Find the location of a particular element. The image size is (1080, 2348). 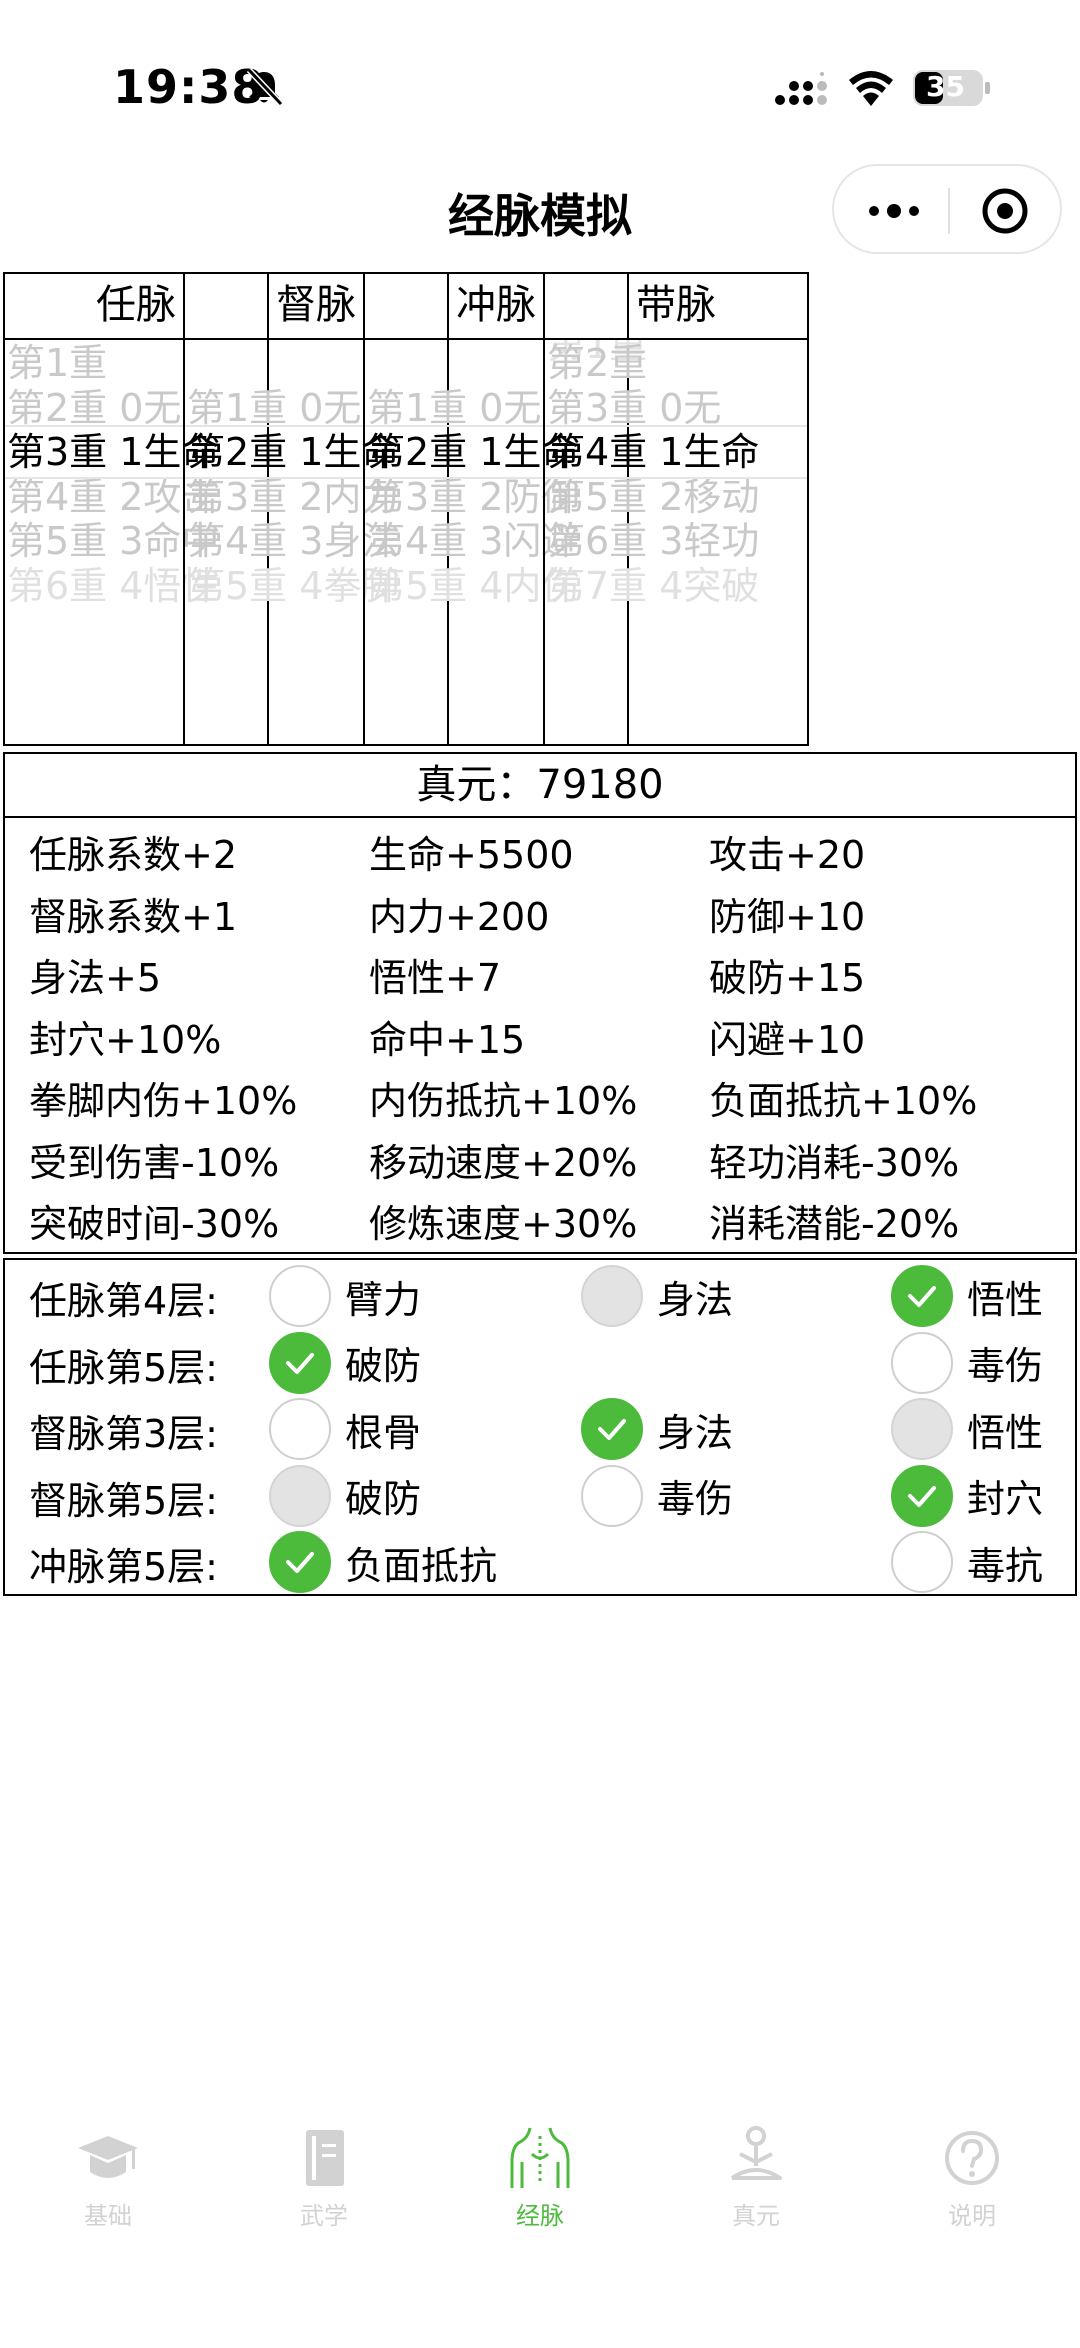

option-checkbox: 封穴 is located at coordinates (967, 1495).